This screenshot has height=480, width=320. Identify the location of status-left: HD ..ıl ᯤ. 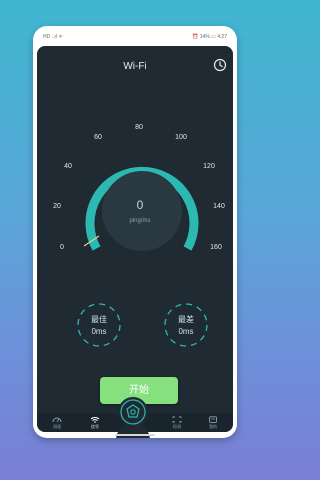
(53, 37).